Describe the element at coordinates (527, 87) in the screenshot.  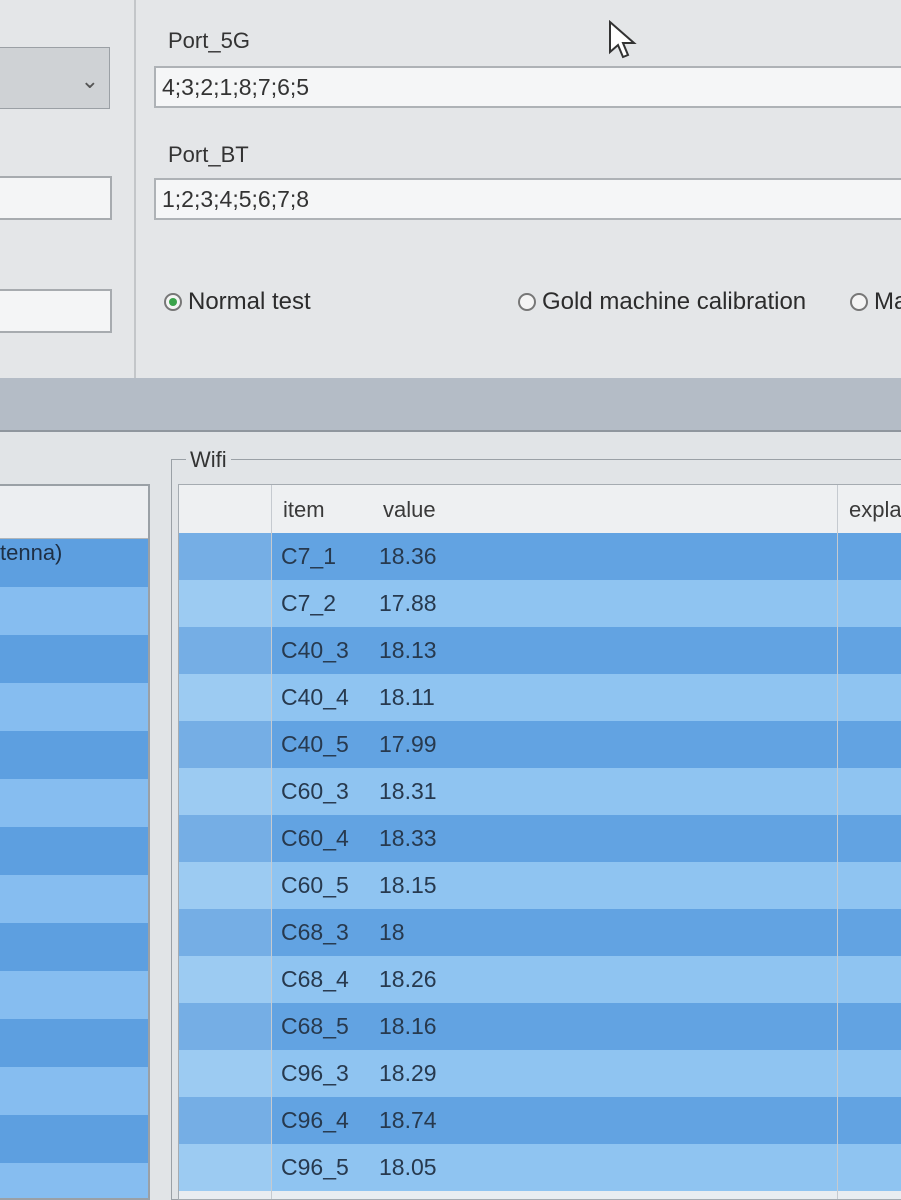
I see `port-5g-input: 4;3;2;1;8;7;6;5` at that location.